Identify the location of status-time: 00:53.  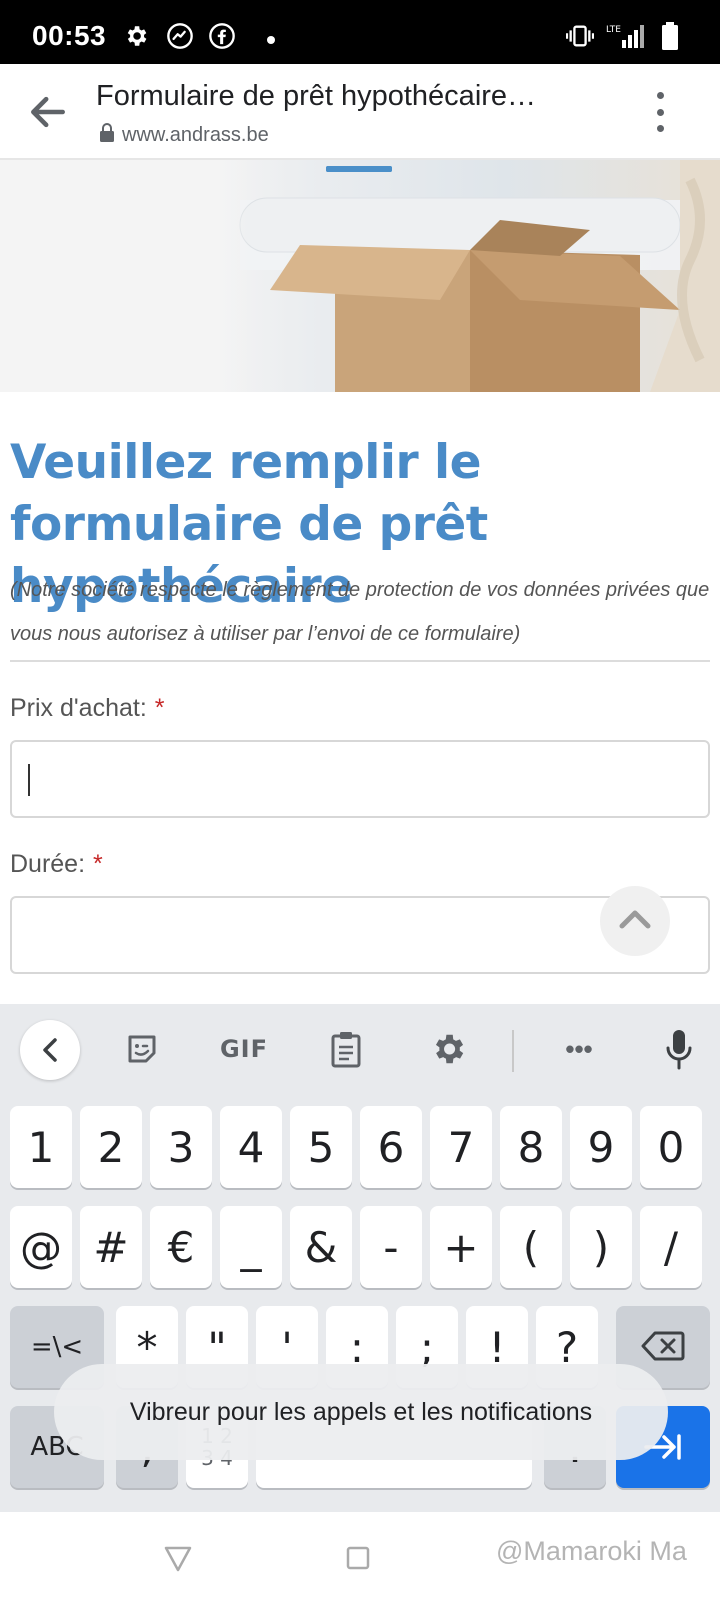
(69, 35).